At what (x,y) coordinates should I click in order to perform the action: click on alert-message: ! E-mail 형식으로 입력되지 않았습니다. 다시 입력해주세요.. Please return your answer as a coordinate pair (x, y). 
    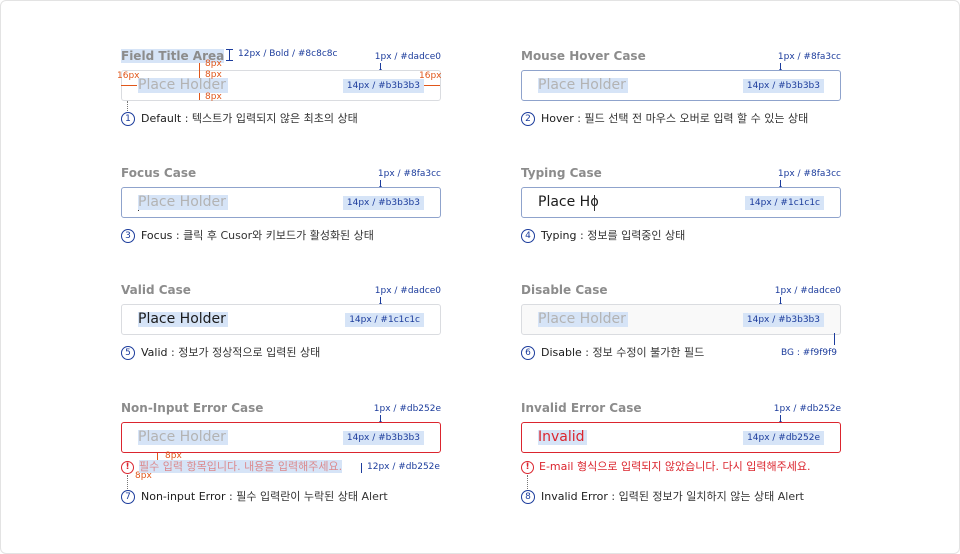
    Looking at the image, I should click on (665, 467).